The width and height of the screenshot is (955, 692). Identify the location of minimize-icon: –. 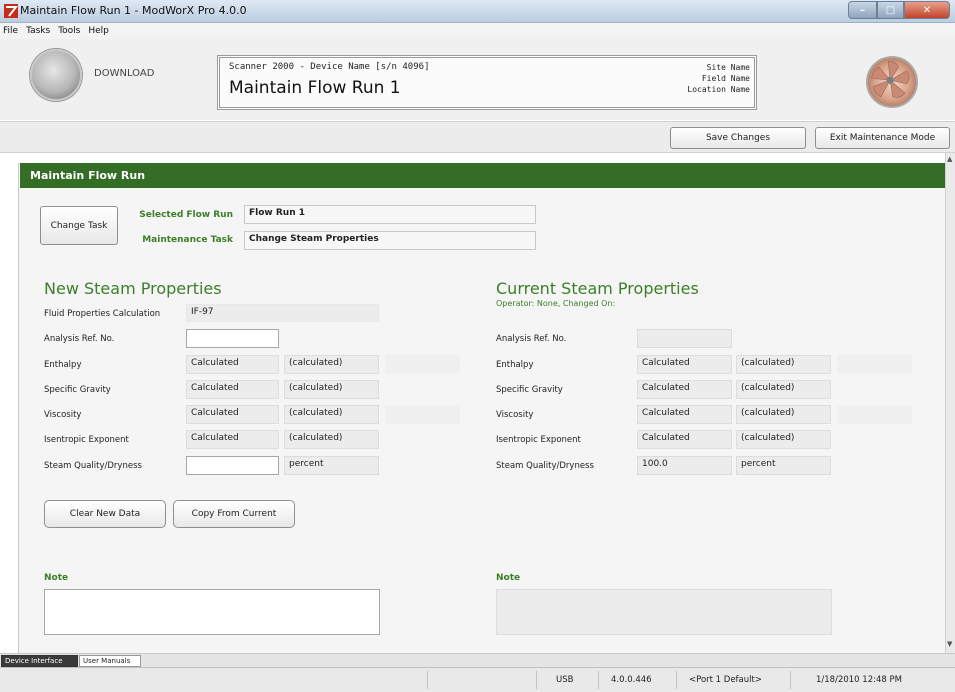
(862, 10).